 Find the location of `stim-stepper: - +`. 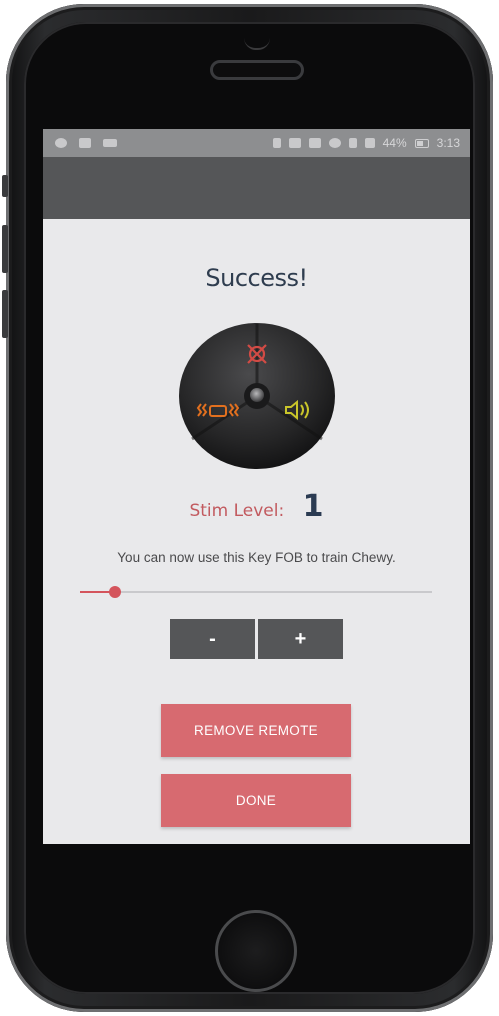

stim-stepper: - + is located at coordinates (256, 639).